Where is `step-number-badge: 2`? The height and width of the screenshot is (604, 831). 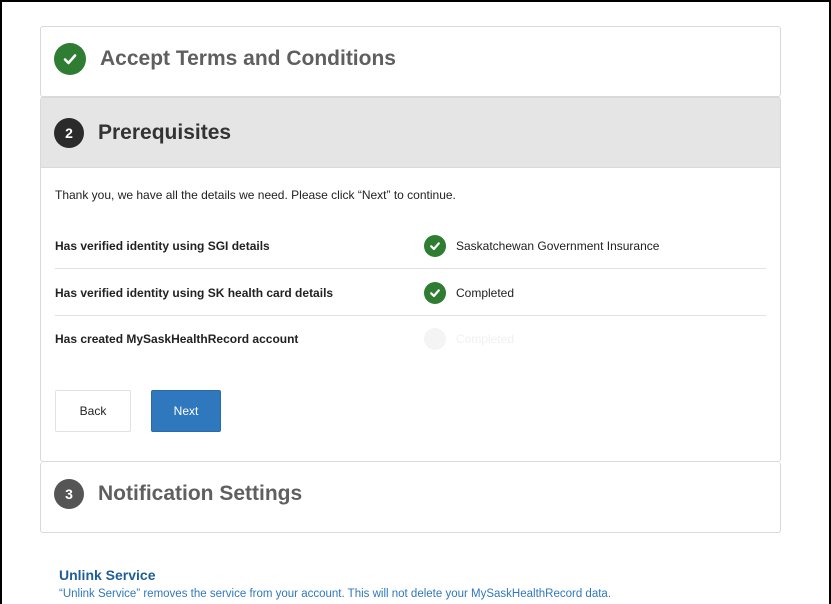
step-number-badge: 2 is located at coordinates (69, 132).